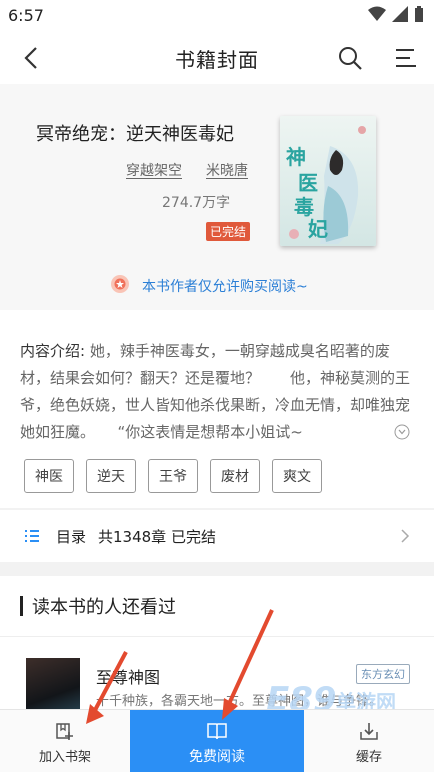 Image resolution: width=434 pixels, height=772 pixels. I want to click on cover-title-text: 神, so click(296, 157).